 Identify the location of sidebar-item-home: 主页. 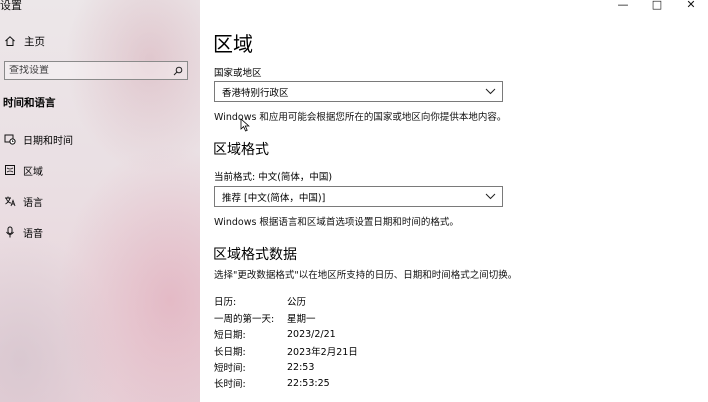
(24, 41).